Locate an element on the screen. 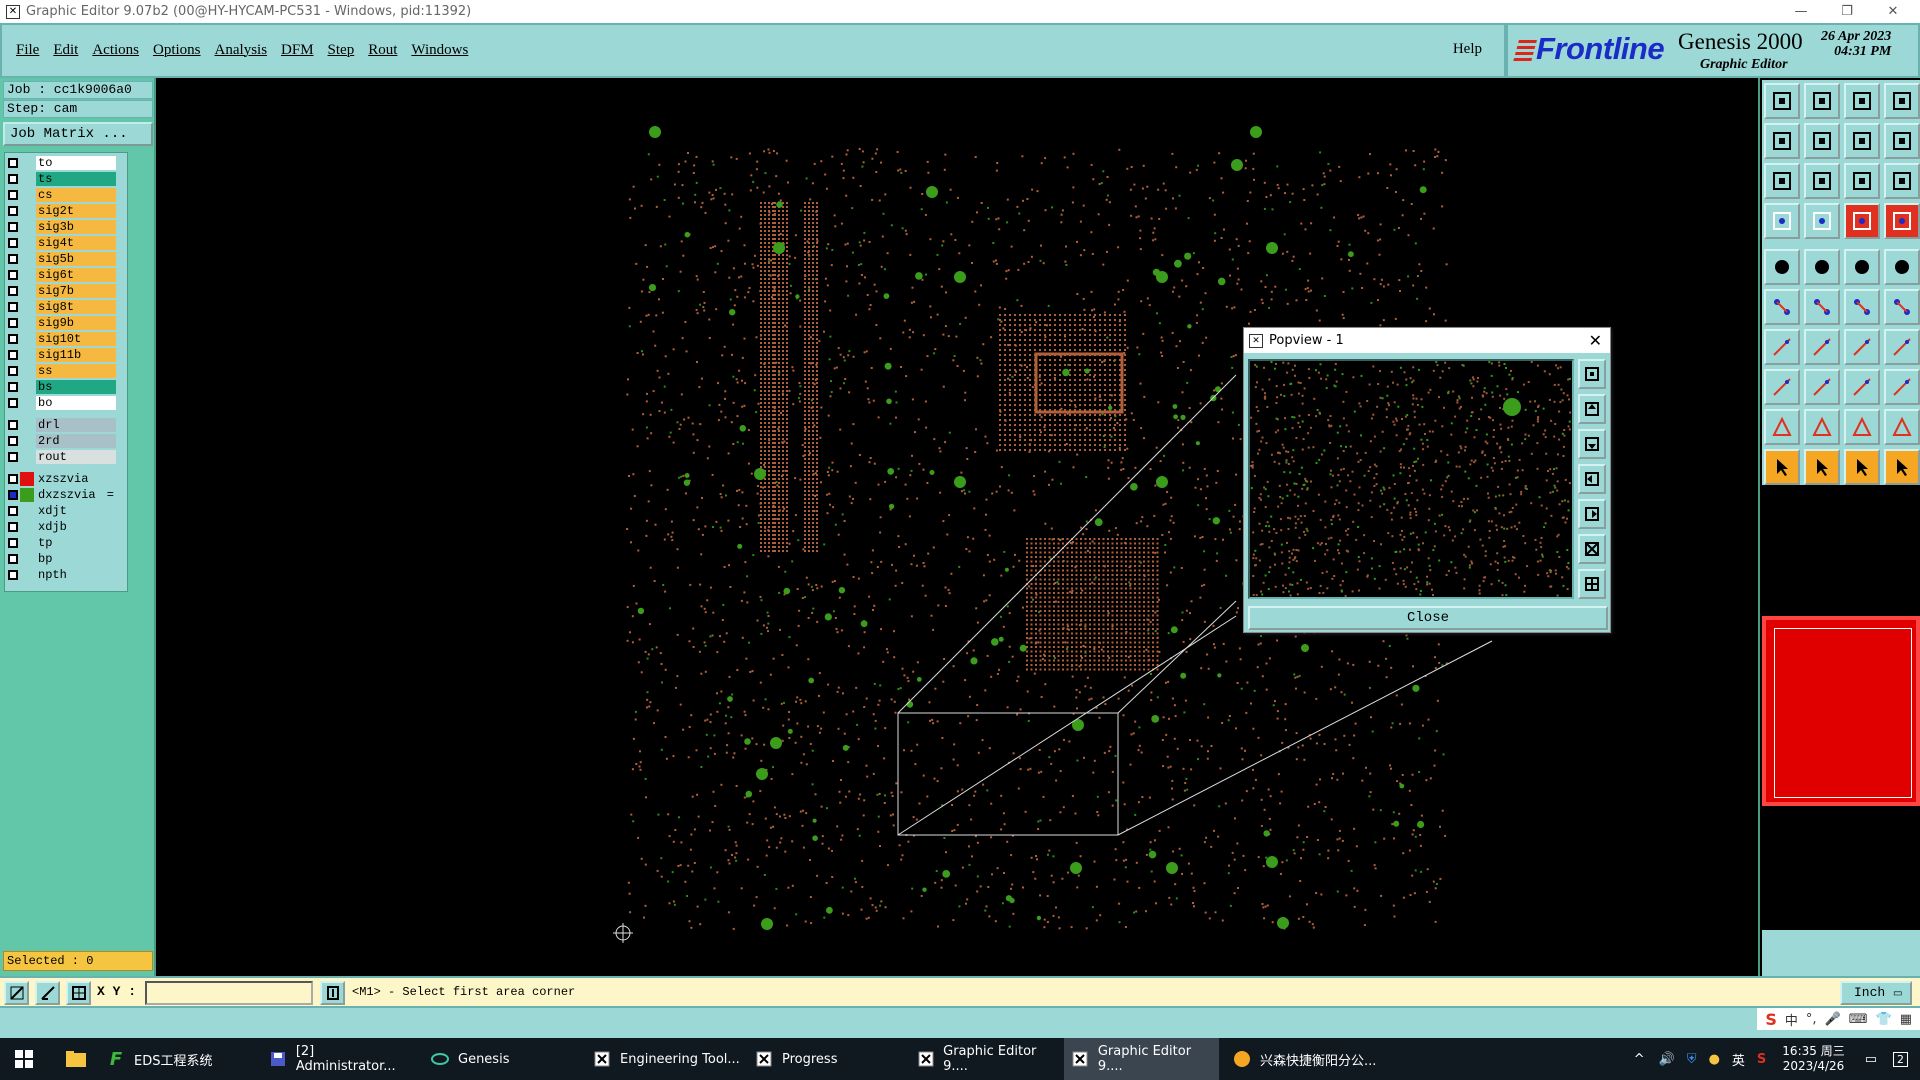 Image resolution: width=1920 pixels, height=1080 pixels. popview-zoom-out-icon is located at coordinates (1592, 584).